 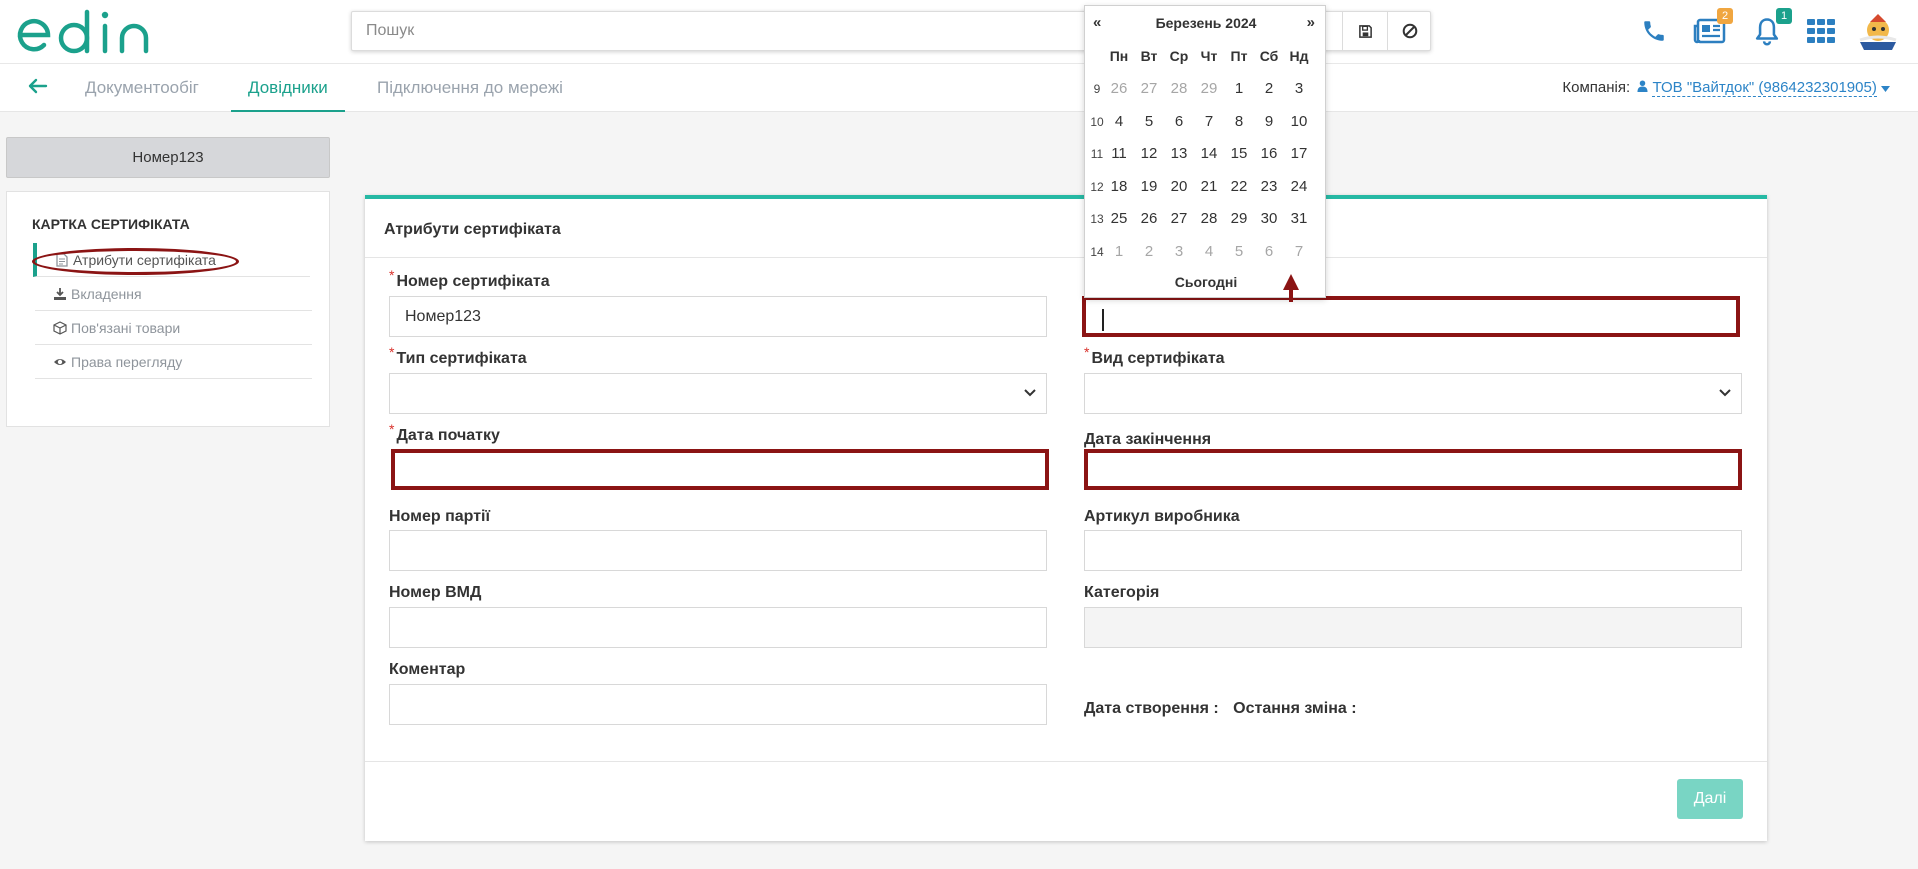 What do you see at coordinates (1239, 186) in the screenshot?
I see `calendar-day: 22` at bounding box center [1239, 186].